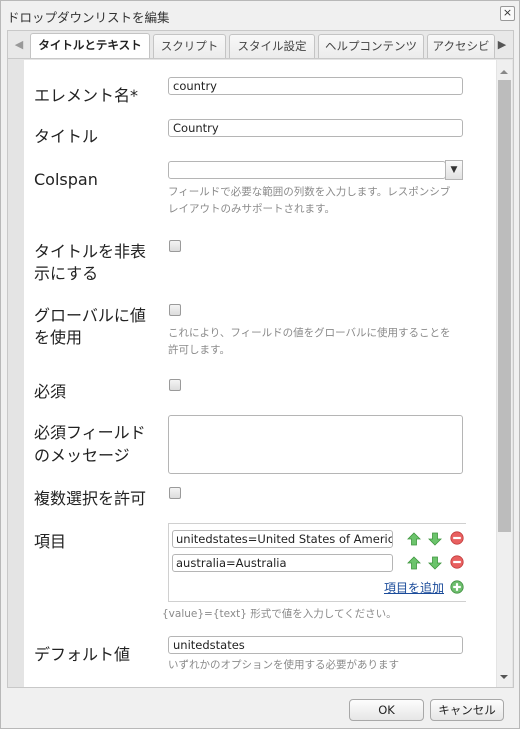  Describe the element at coordinates (90, 251) in the screenshot. I see `hide-title-label-line1: タイトルを非表` at that location.